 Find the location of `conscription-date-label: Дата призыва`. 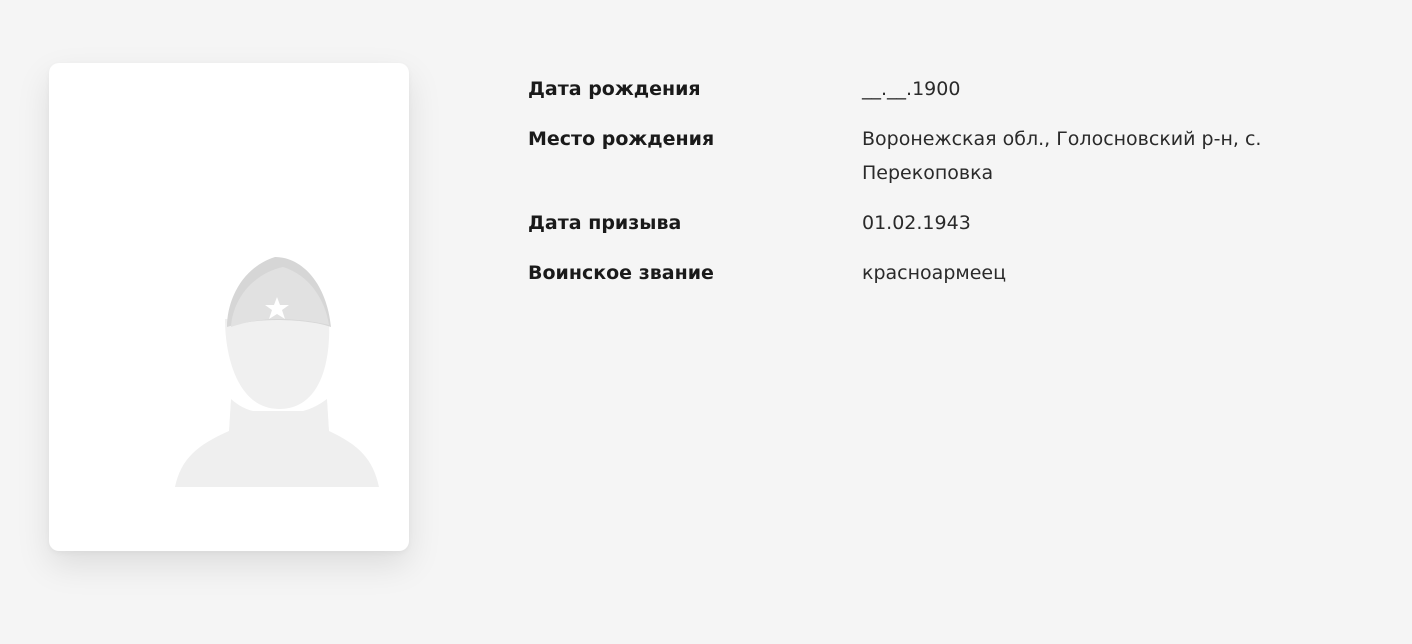

conscription-date-label: Дата призыва is located at coordinates (605, 223).